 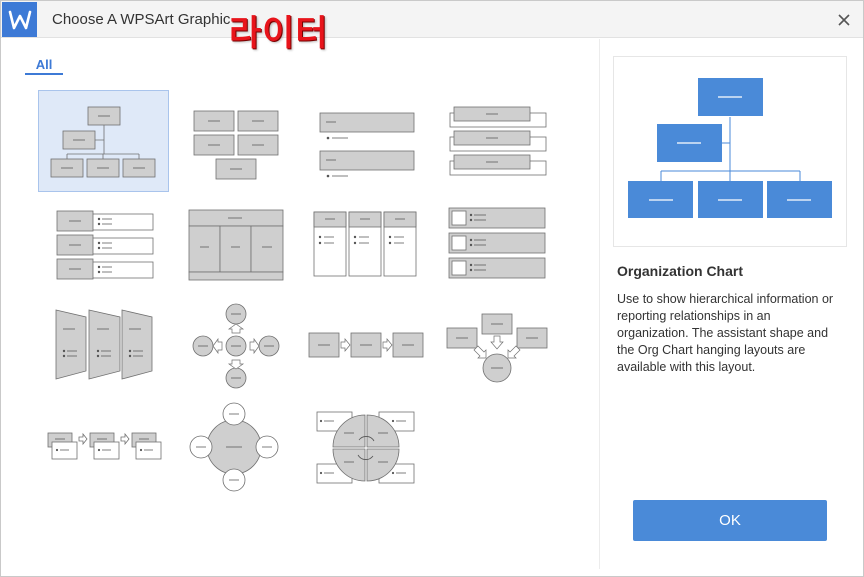 I want to click on gallery-item-table-hierarchy, so click(x=244, y=246).